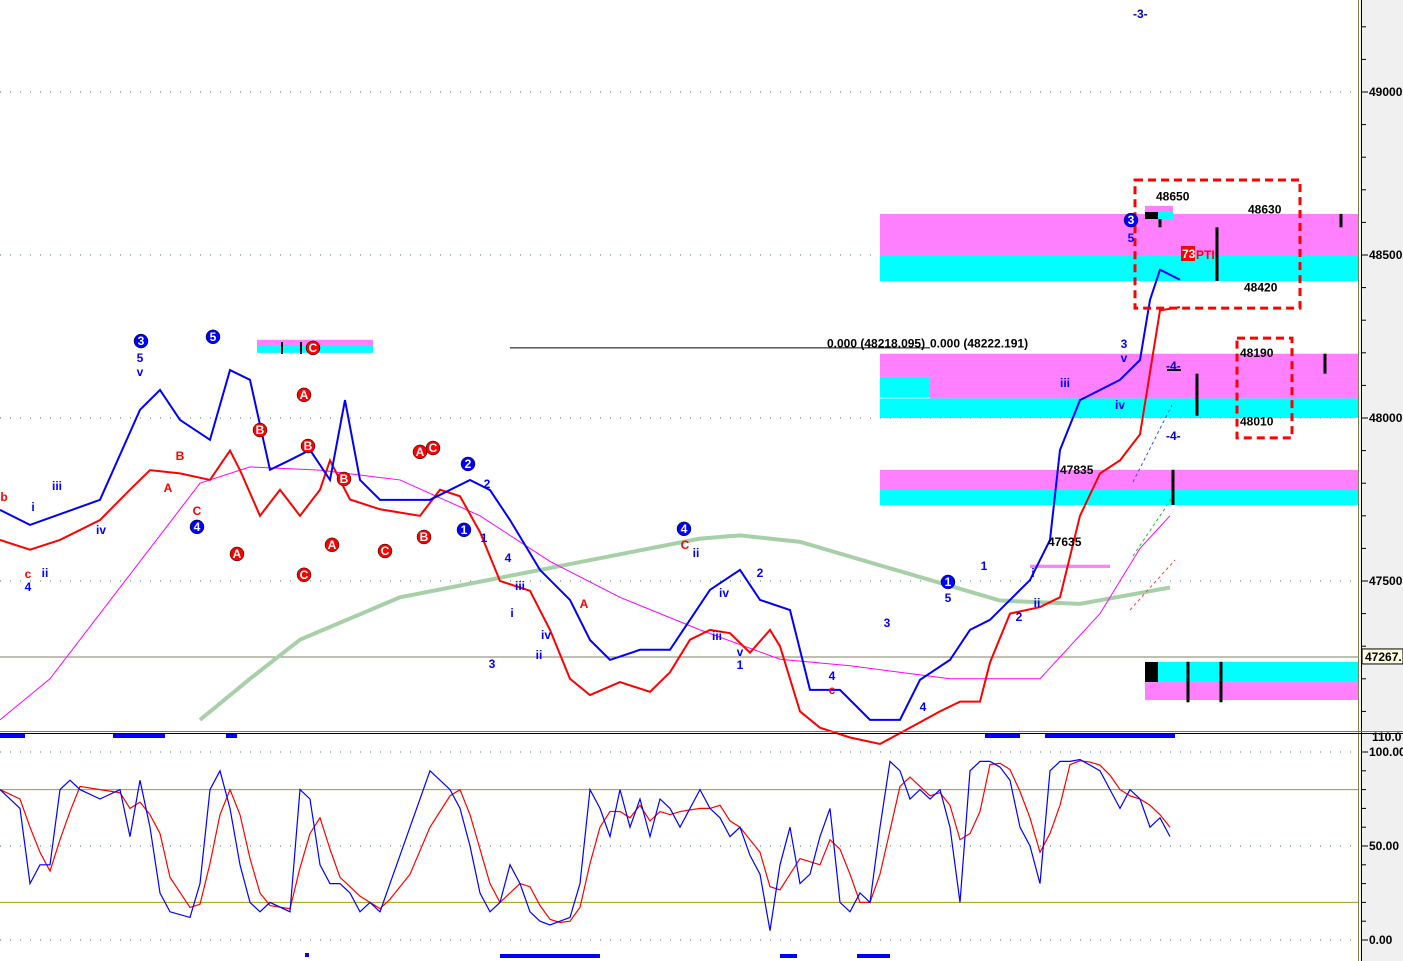  Describe the element at coordinates (1381, 940) in the screenshot. I see `osc-tick-label: 0.00` at that location.